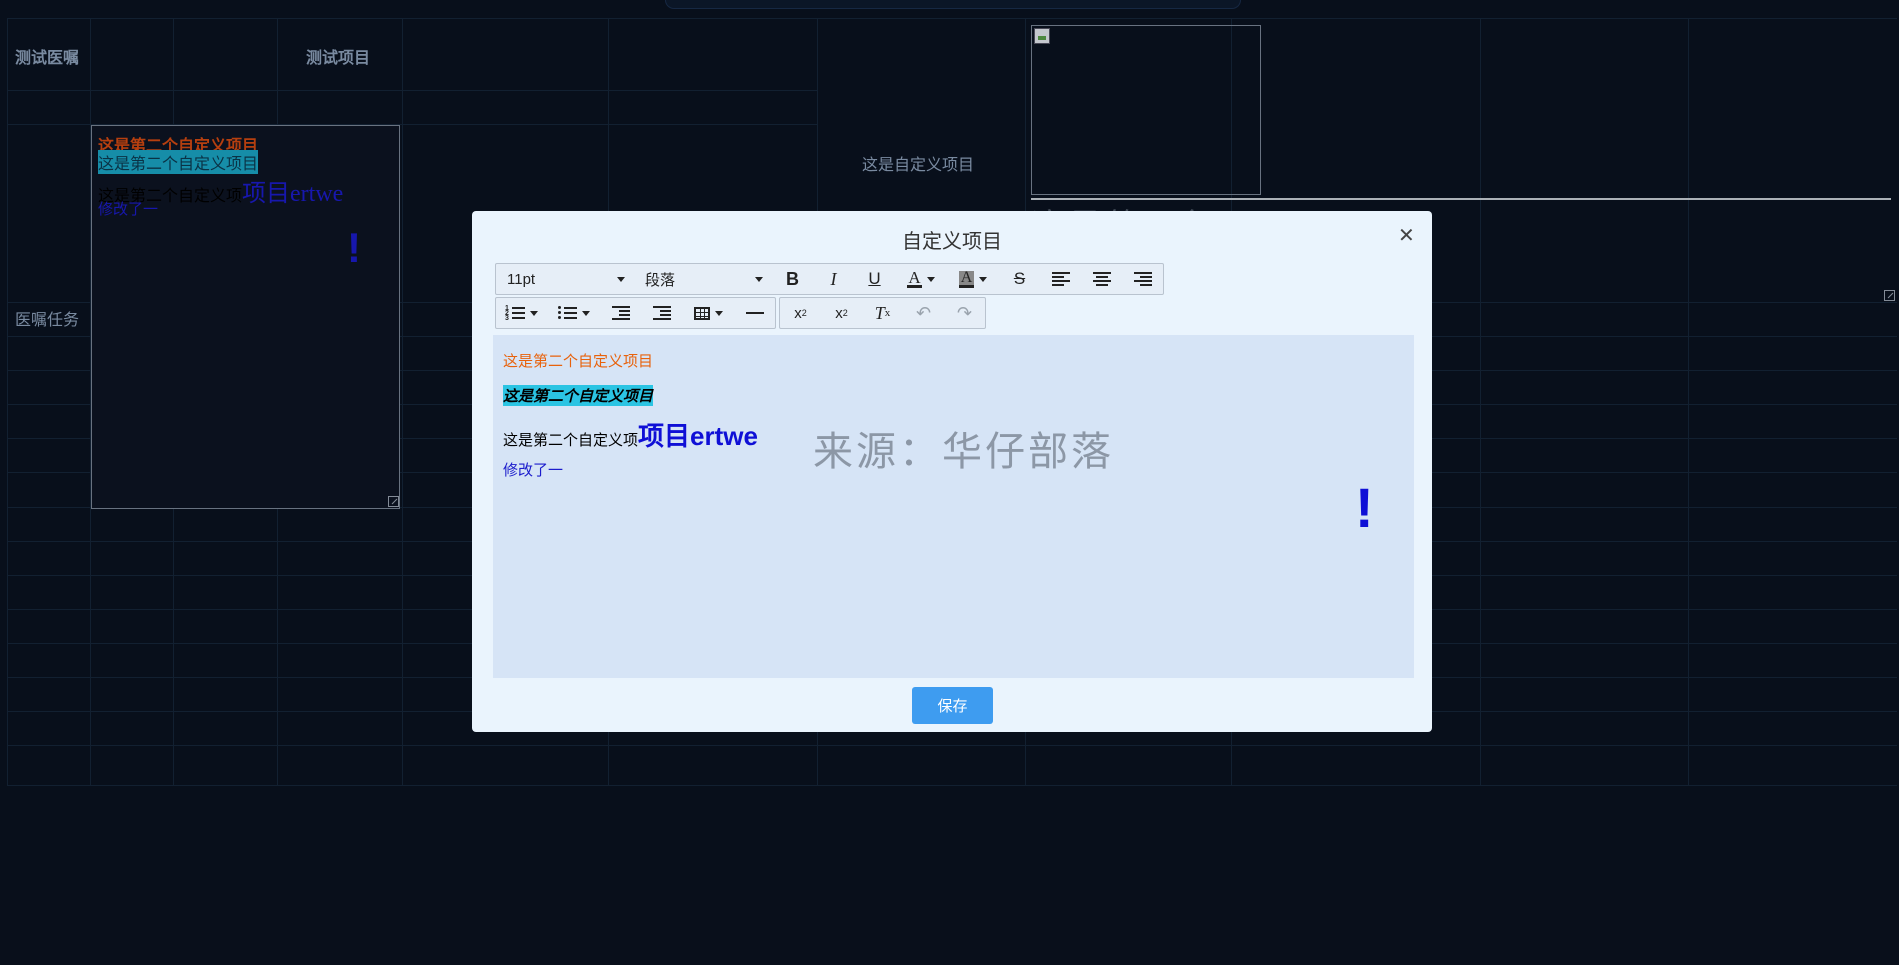  I want to click on editor-line-3-big: 项目ertwe, so click(698, 436).